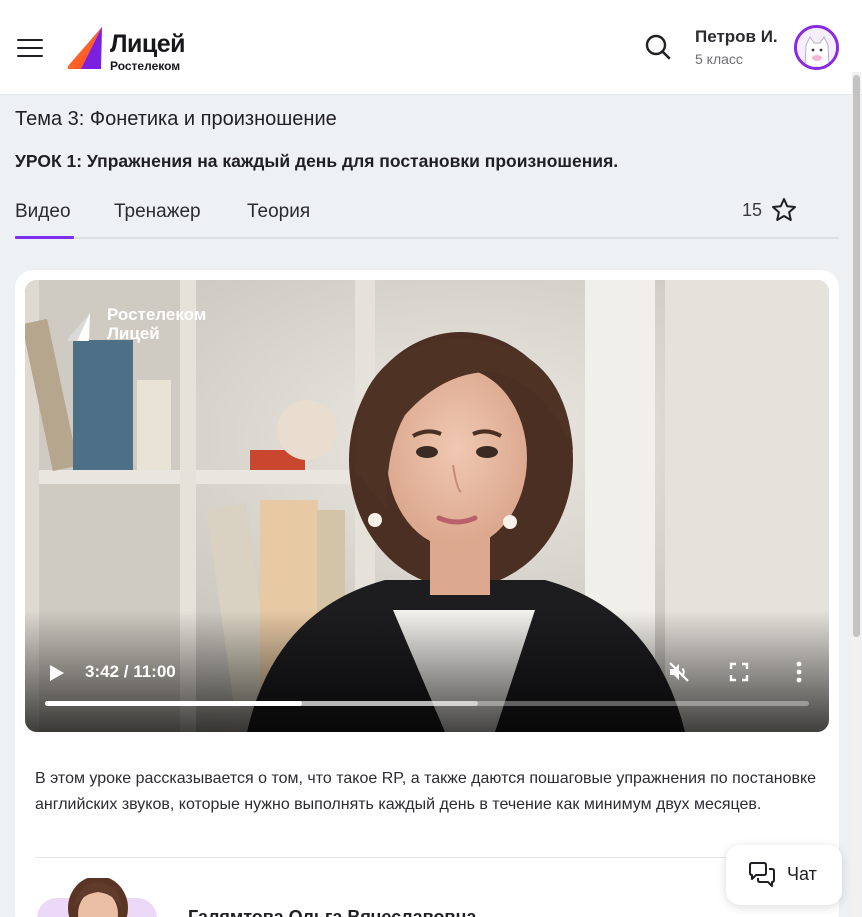  What do you see at coordinates (739, 672) in the screenshot?
I see `fullscreen-icon` at bounding box center [739, 672].